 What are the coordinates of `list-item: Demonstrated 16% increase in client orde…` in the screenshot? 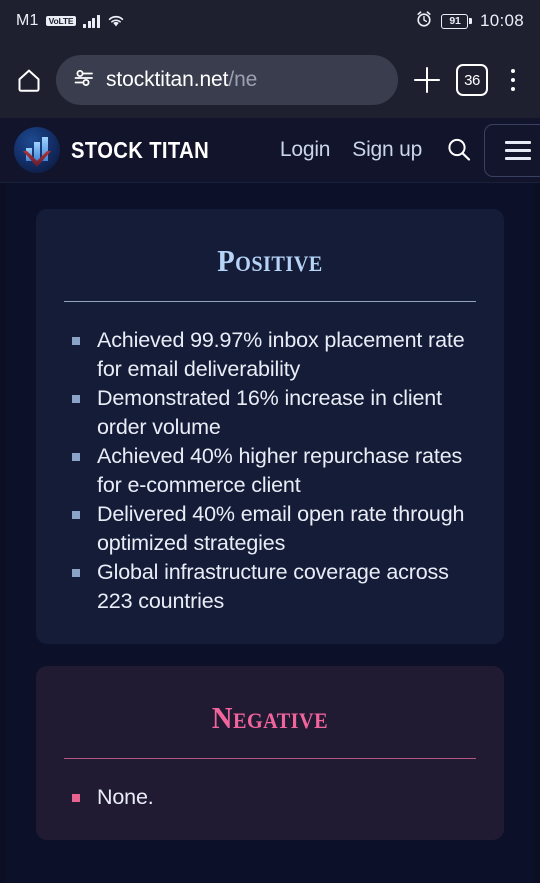 It's located at (275, 413).